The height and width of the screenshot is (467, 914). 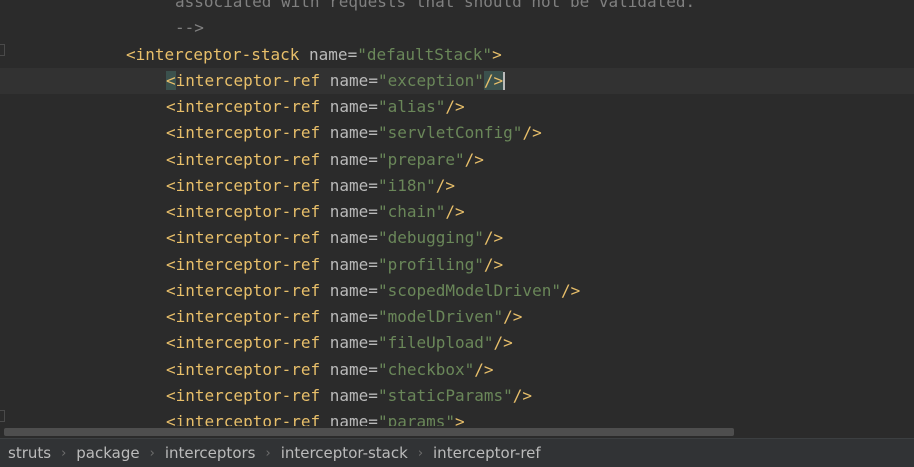 I want to click on code-line: <interceptor-ref name="servletConfig"/>, so click(x=457, y=133).